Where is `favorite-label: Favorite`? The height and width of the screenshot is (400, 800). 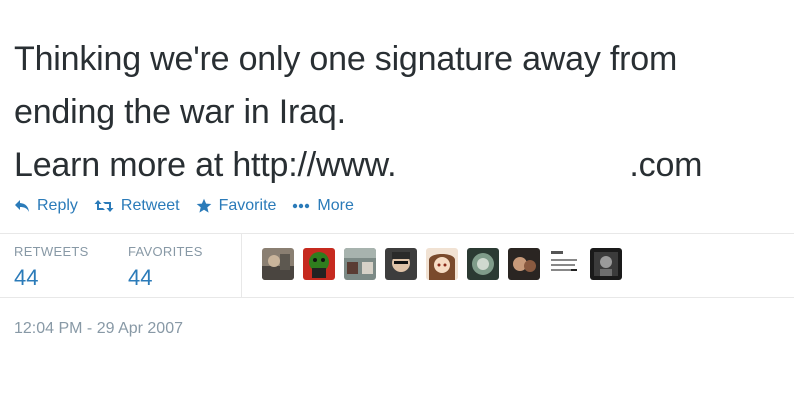
favorite-label: Favorite is located at coordinates (247, 205).